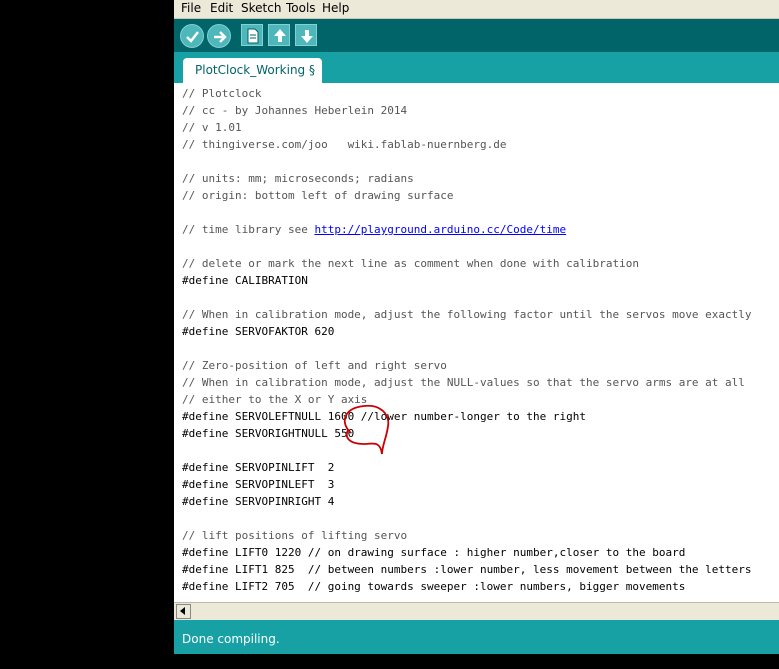 The width and height of the screenshot is (779, 669). Describe the element at coordinates (476, 637) in the screenshot. I see `status-bar: Done compiling.` at that location.